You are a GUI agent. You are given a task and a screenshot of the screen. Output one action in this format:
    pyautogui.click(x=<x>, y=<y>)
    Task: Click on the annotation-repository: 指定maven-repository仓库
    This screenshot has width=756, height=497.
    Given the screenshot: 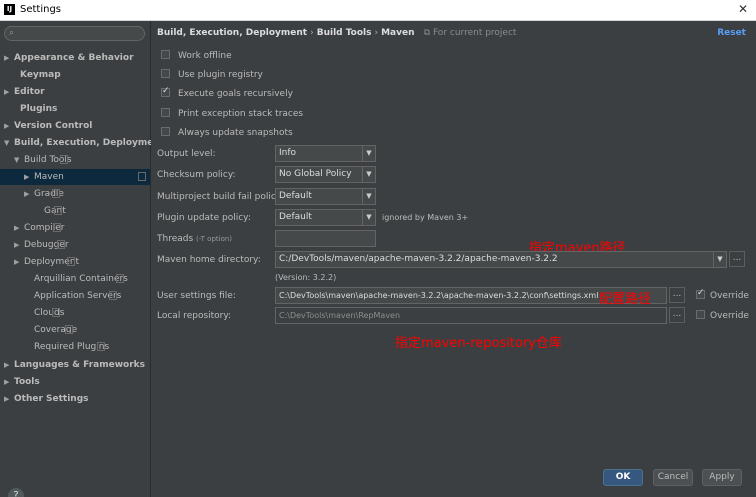 What is the action you would take?
    pyautogui.click(x=478, y=343)
    